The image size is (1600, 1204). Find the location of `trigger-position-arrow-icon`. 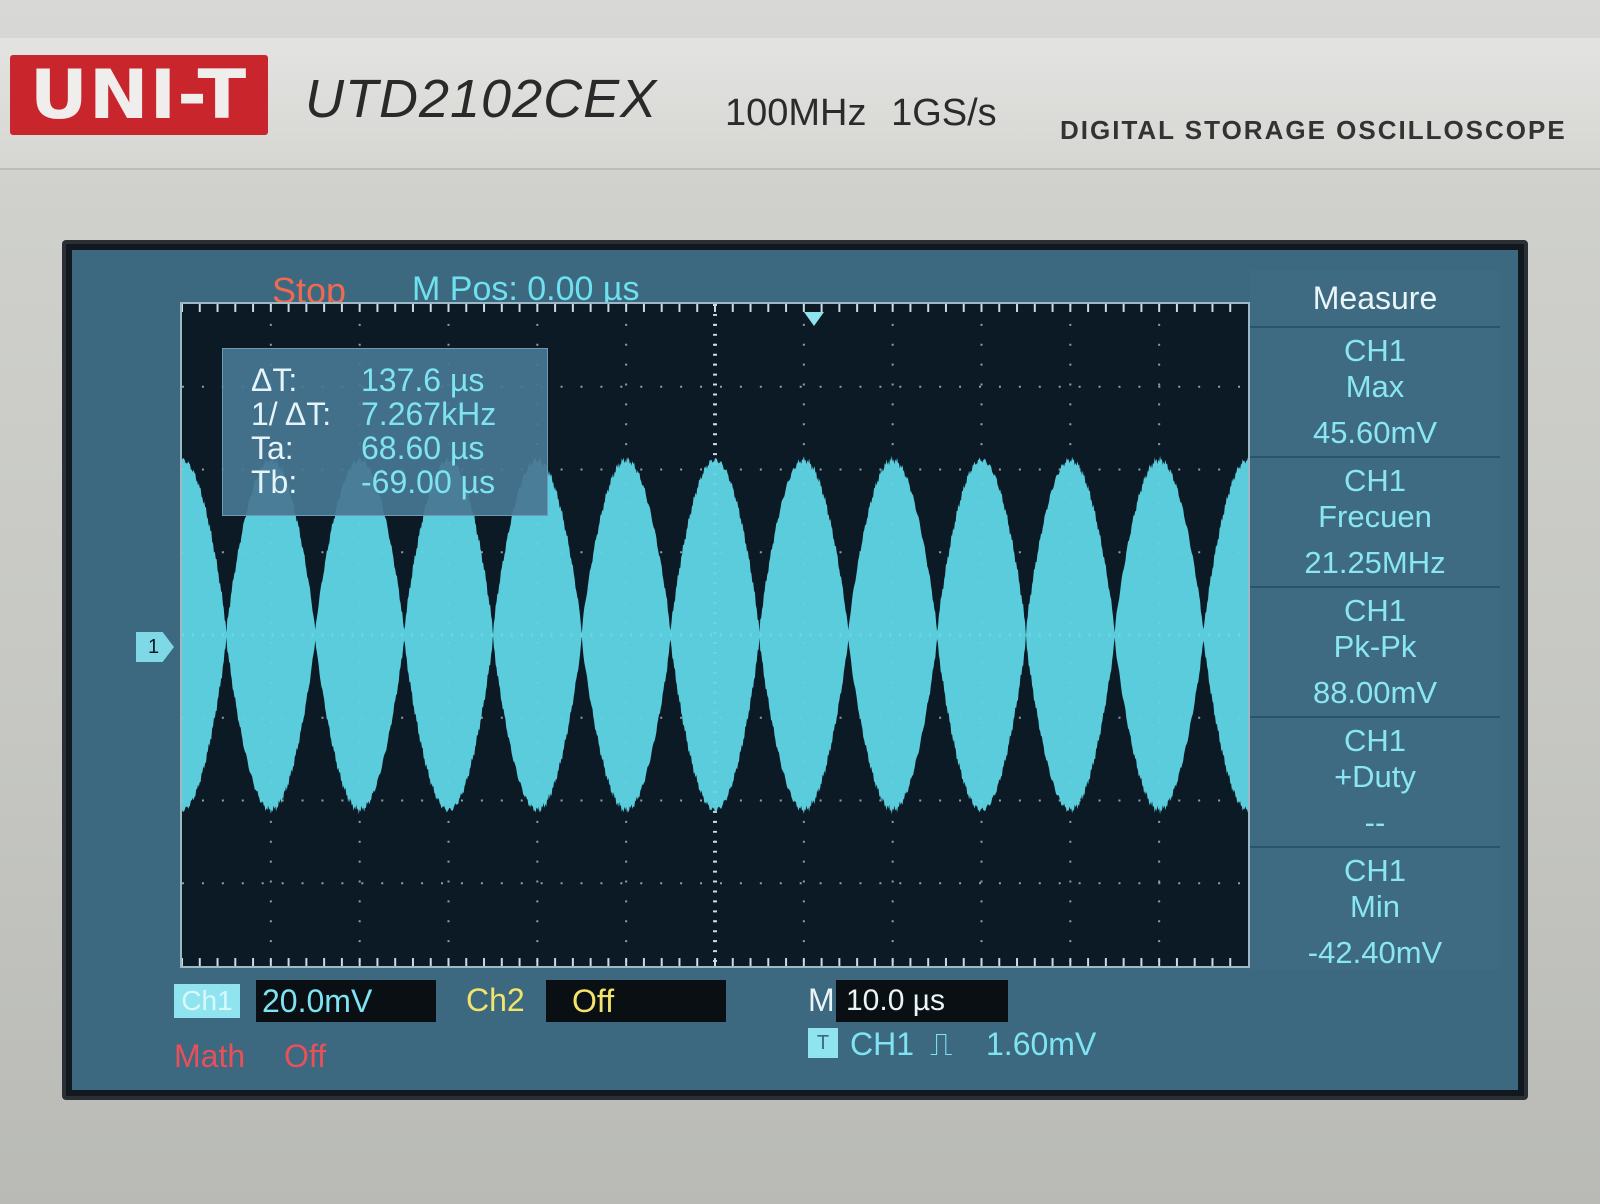

trigger-position-arrow-icon is located at coordinates (814, 319).